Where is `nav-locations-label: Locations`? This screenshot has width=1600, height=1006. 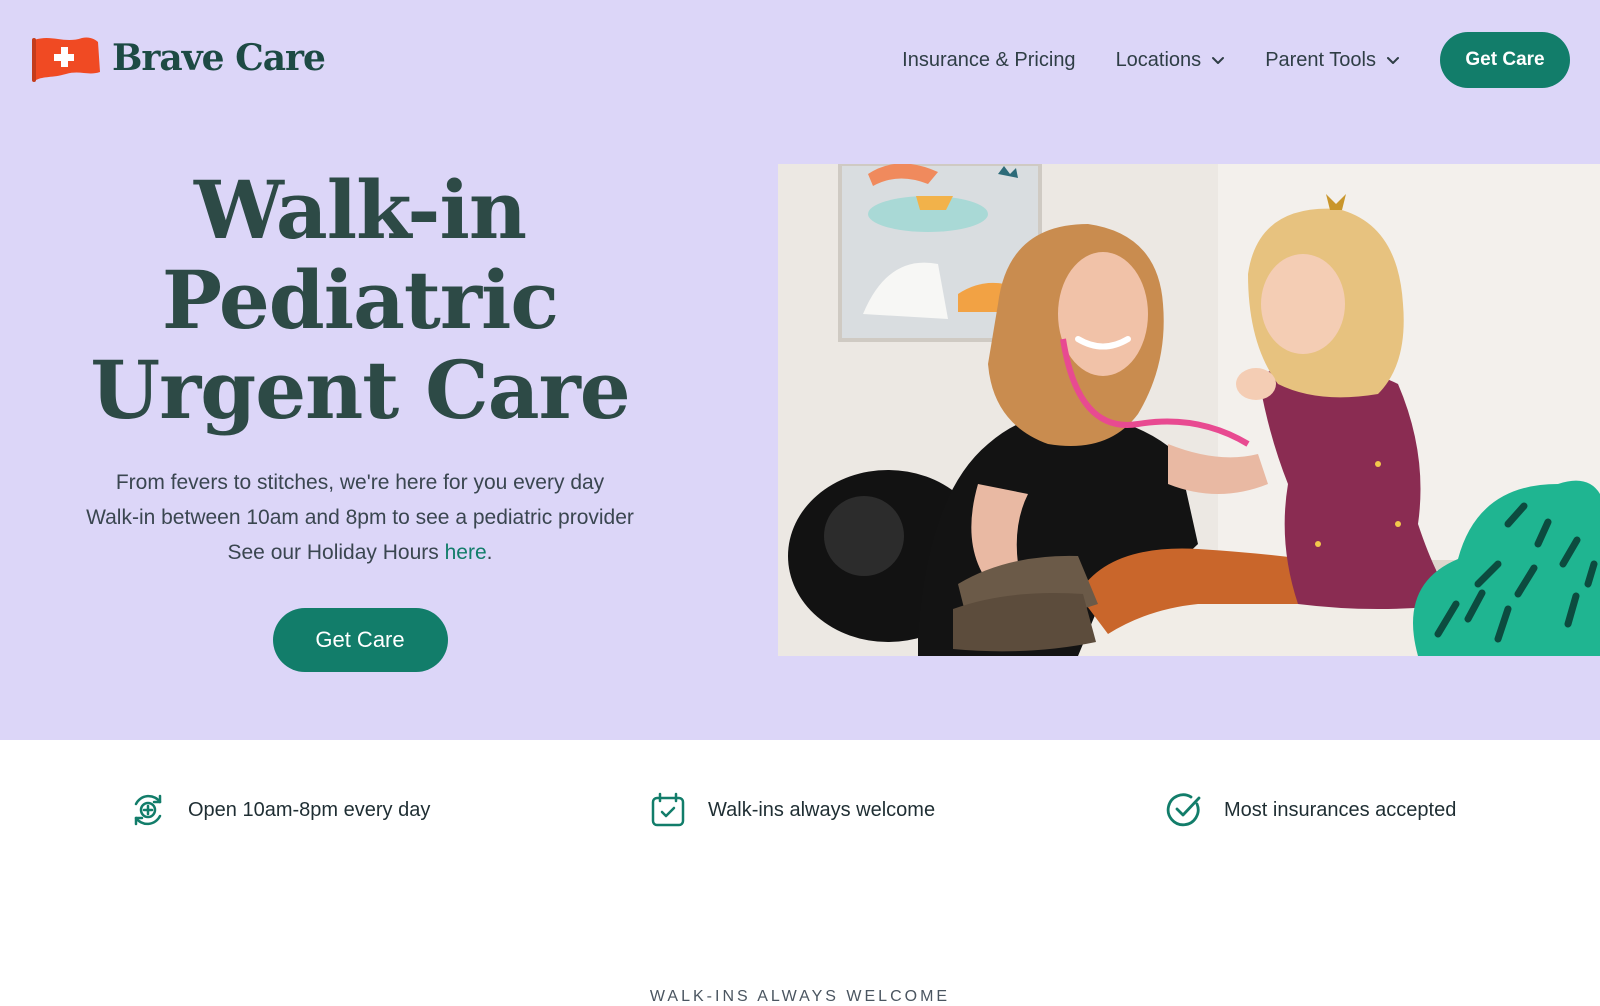 nav-locations-label: Locations is located at coordinates (1158, 59).